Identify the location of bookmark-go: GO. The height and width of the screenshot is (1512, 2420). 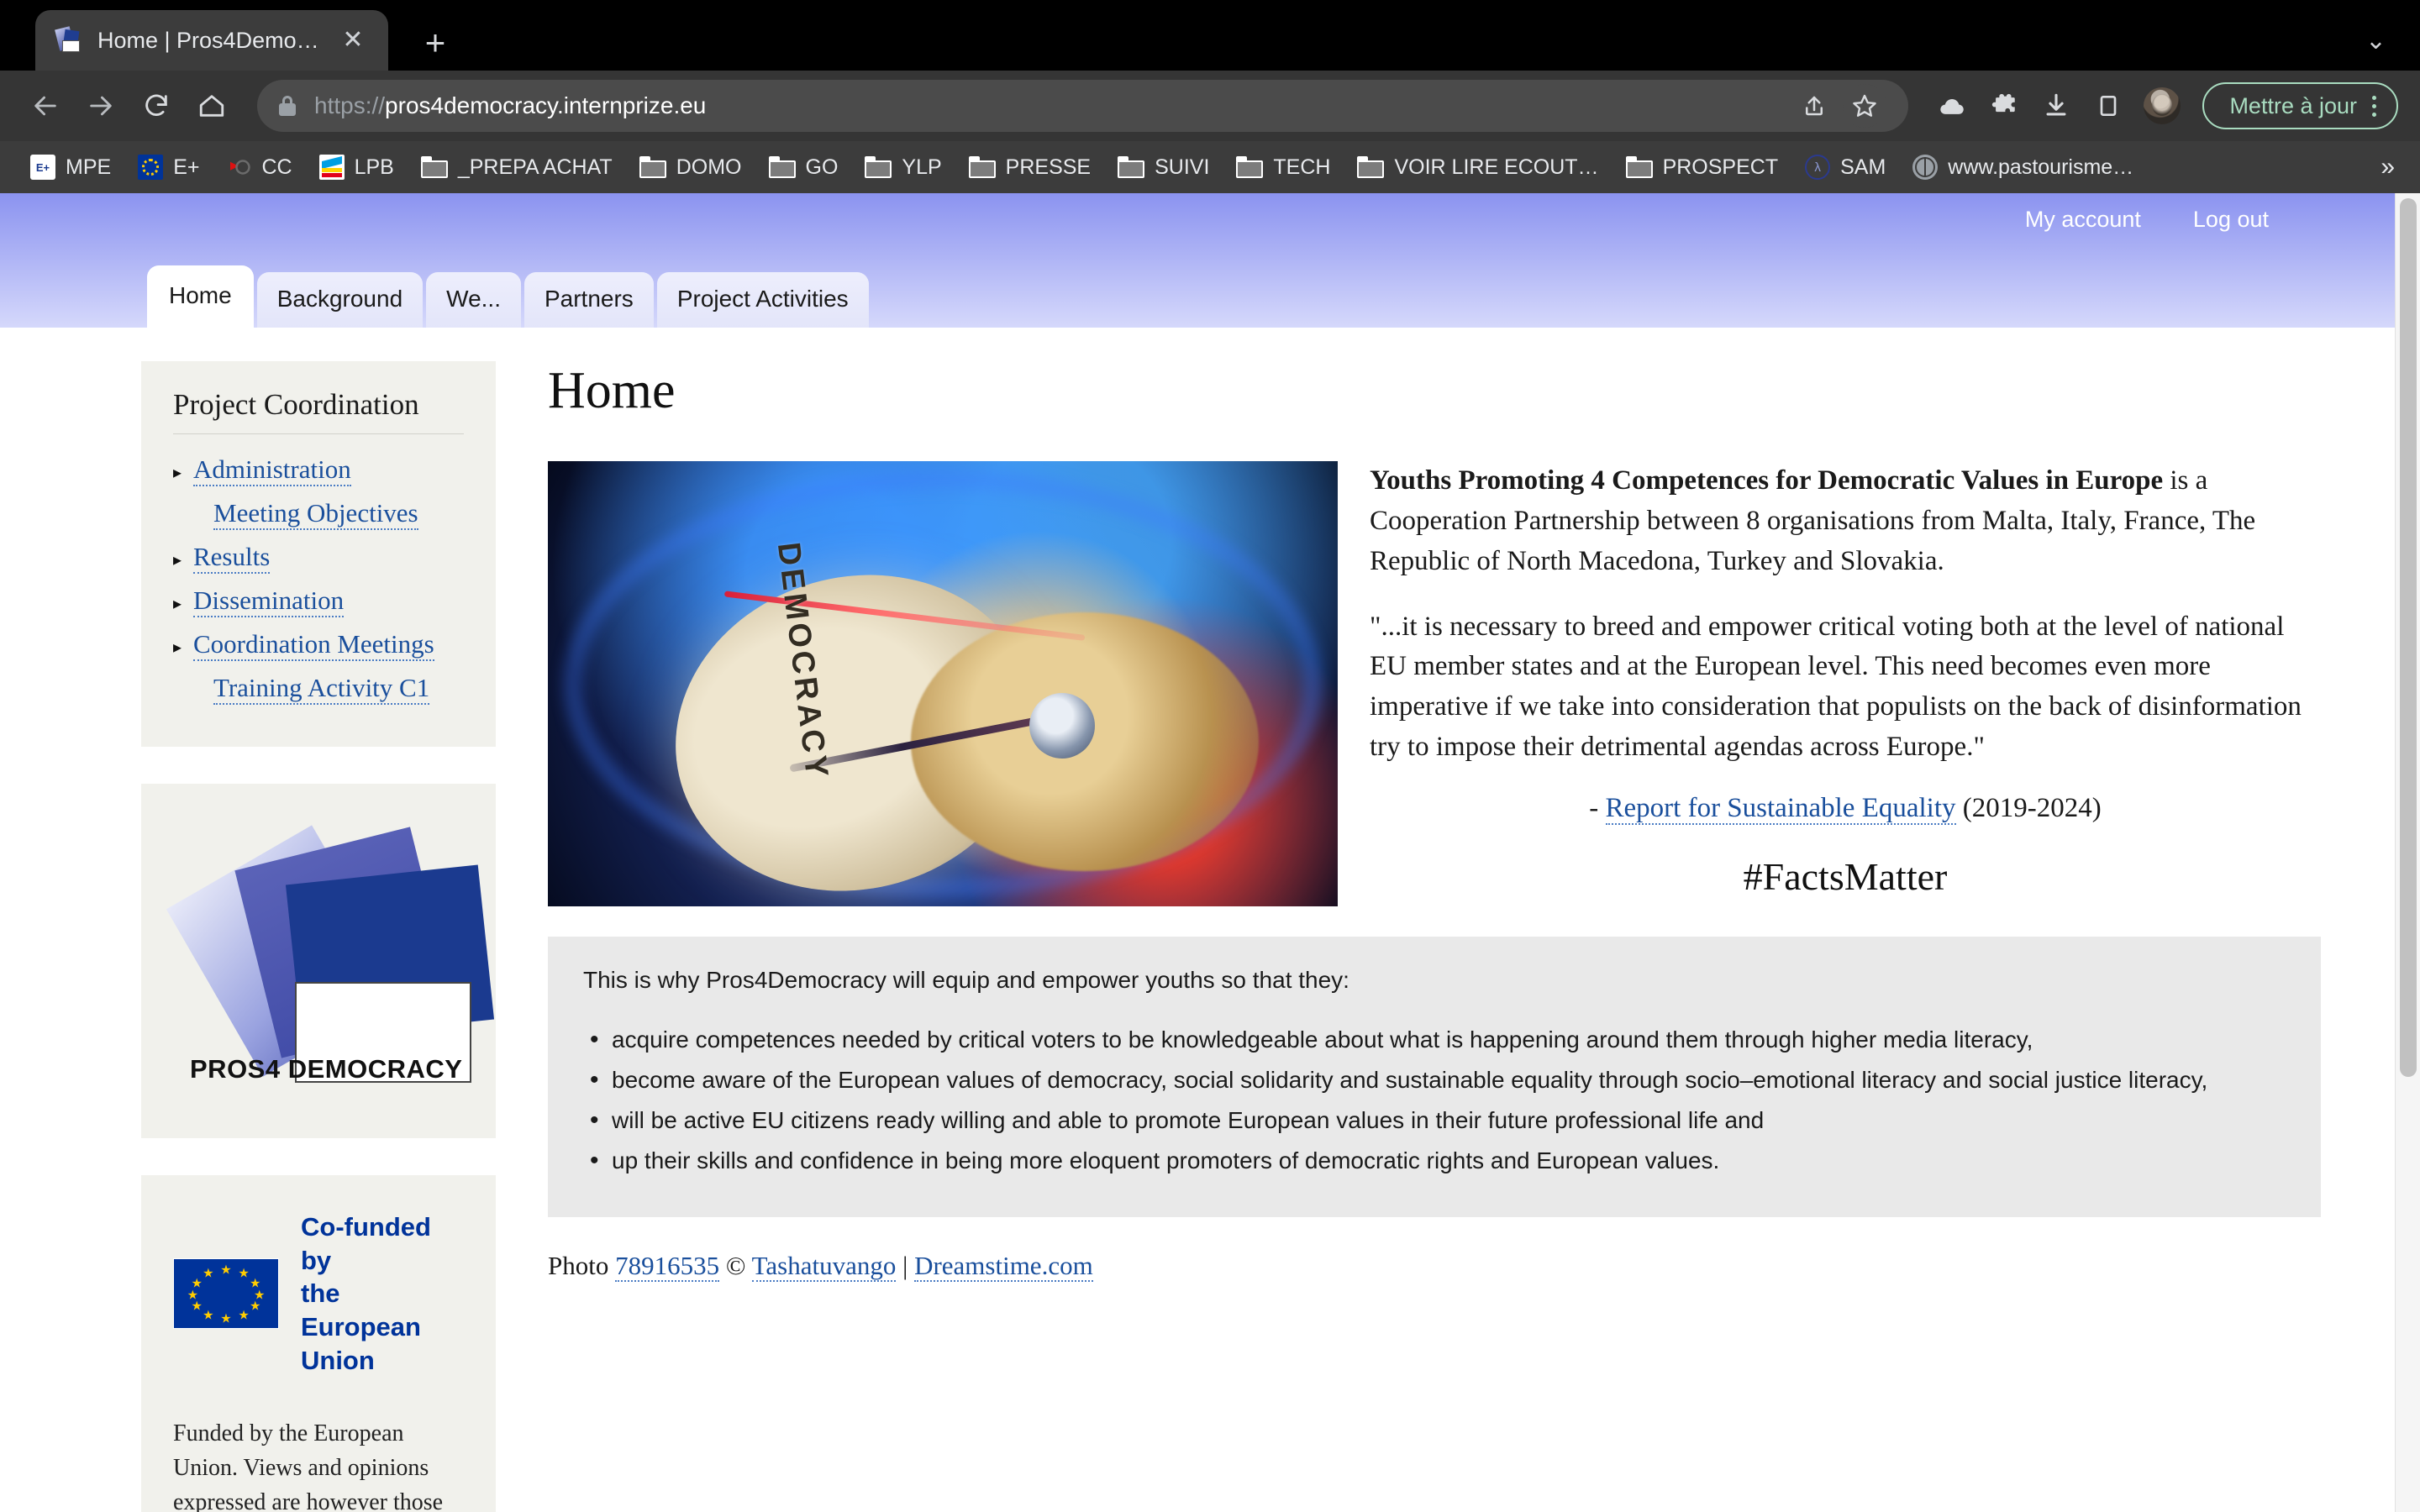
(803, 167).